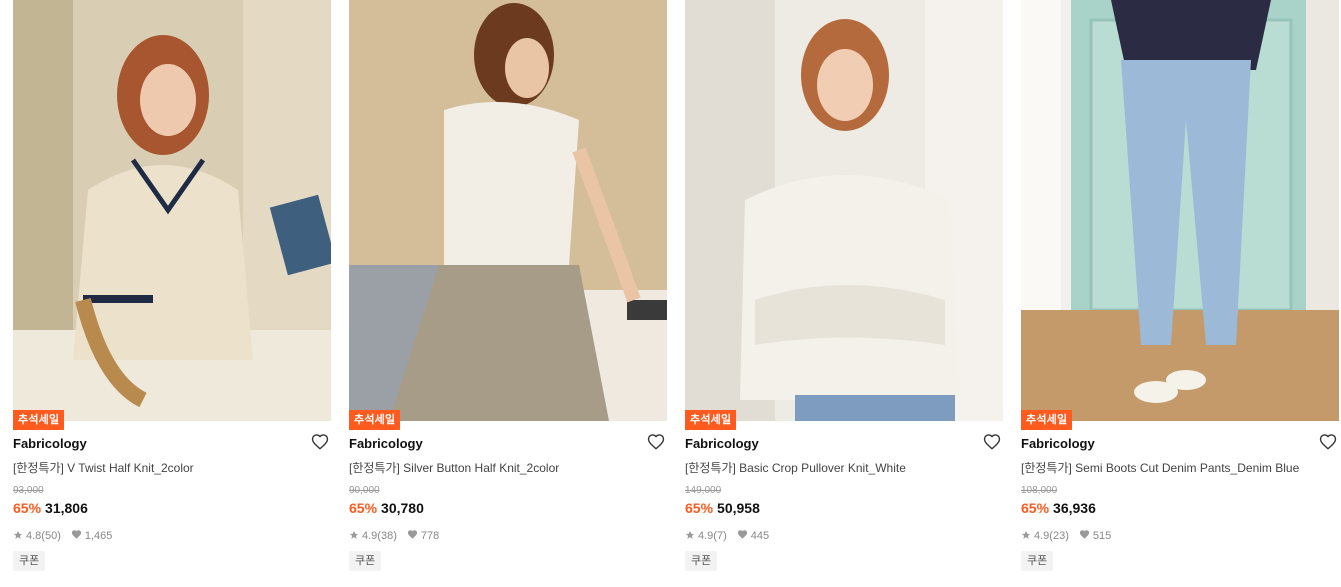 The height and width of the screenshot is (587, 1341). I want to click on sale-price: 50,958, so click(738, 508).